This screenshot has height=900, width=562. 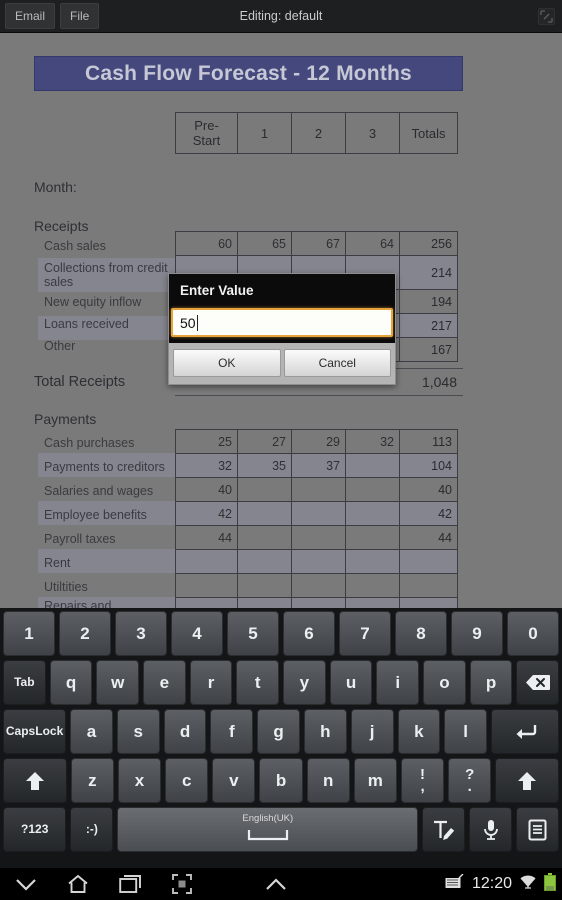 I want to click on keyboard-row-home: Caps Lock a s d f g h j k l, so click(x=281, y=731).